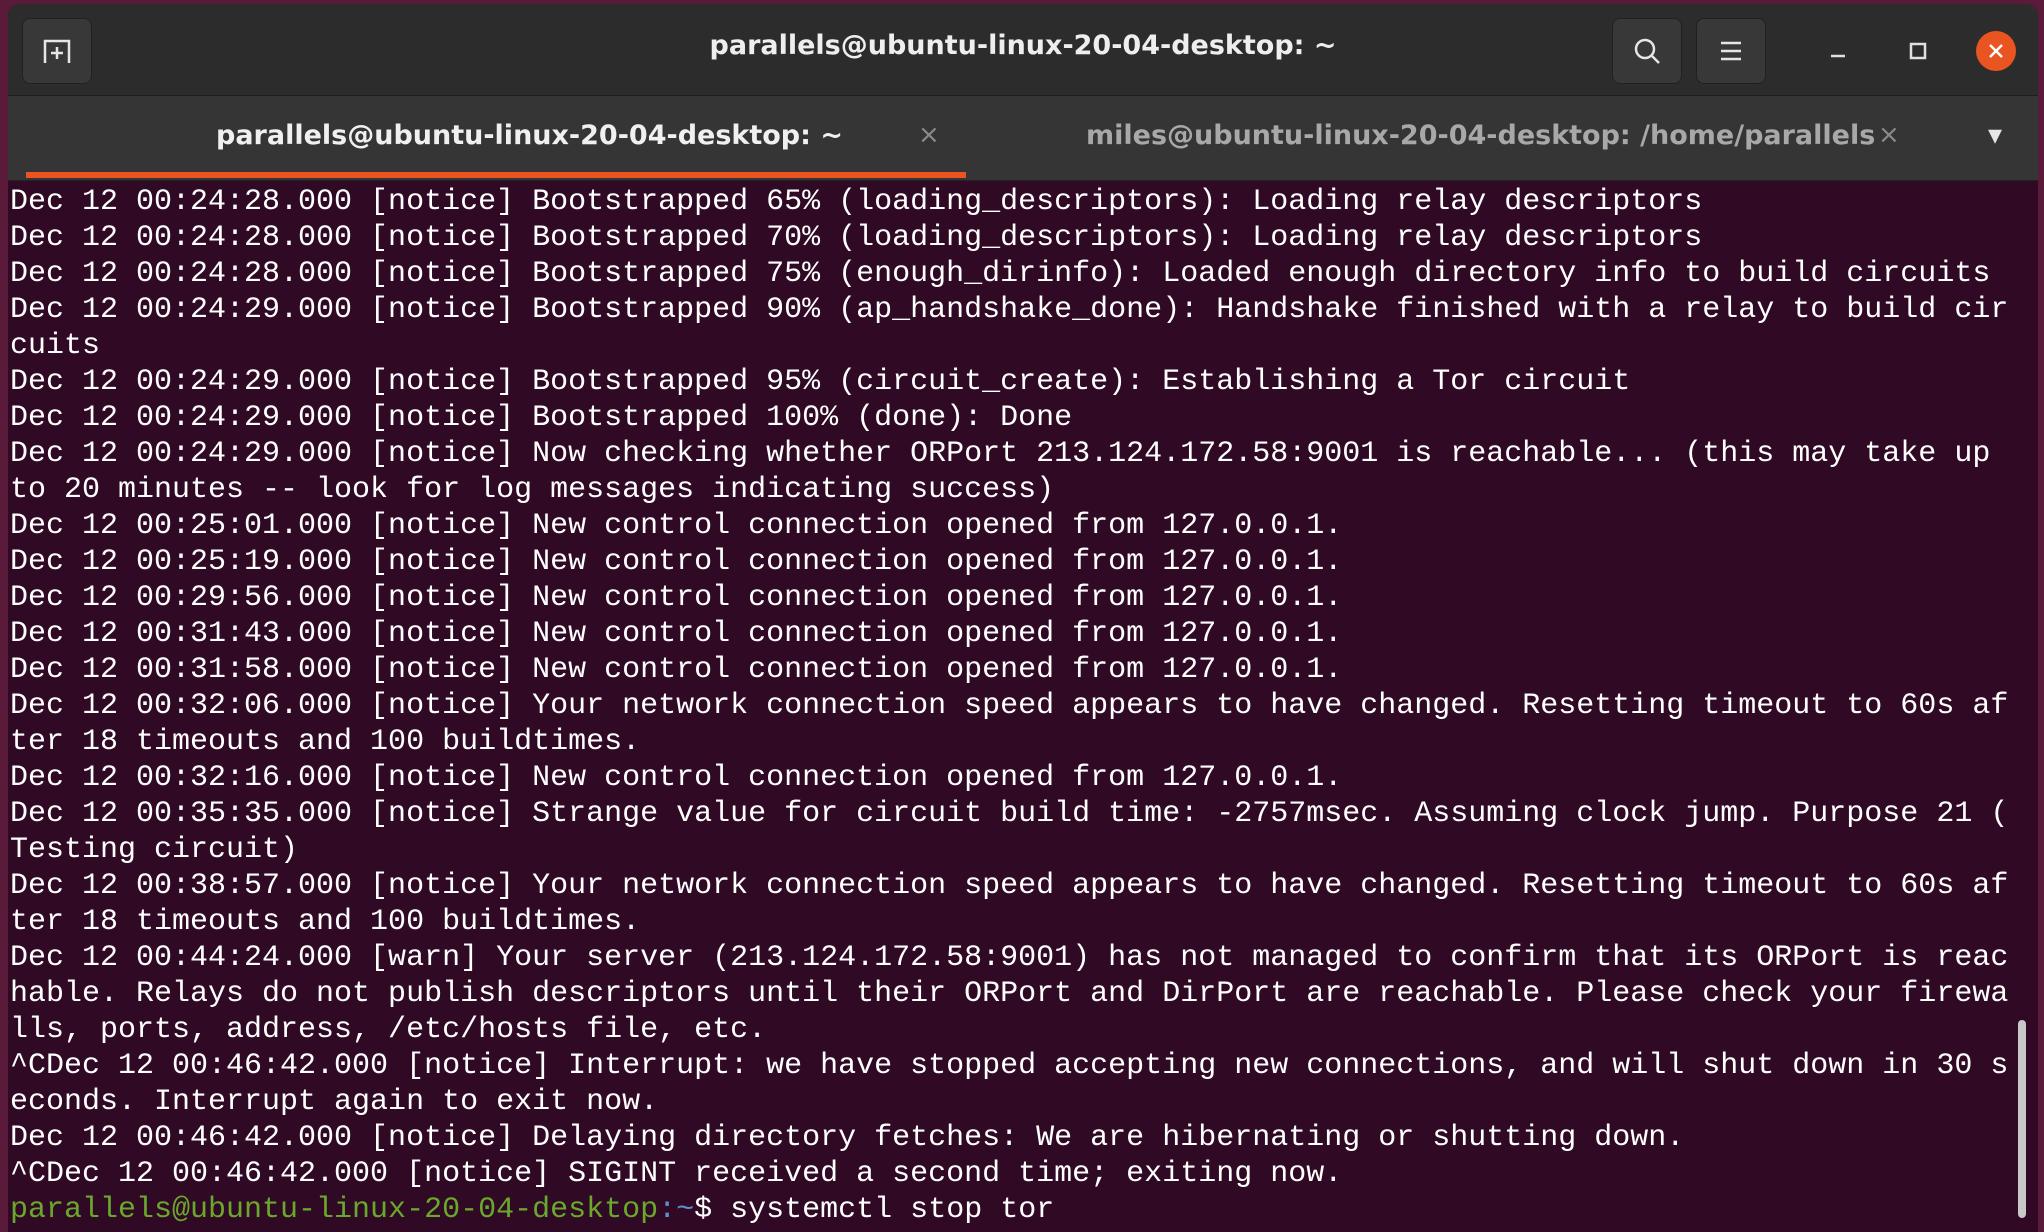 Image resolution: width=2044 pixels, height=1232 pixels. I want to click on tab-label: parallels@ubuntu-linux-20-04-desktop: ~, so click(529, 135).